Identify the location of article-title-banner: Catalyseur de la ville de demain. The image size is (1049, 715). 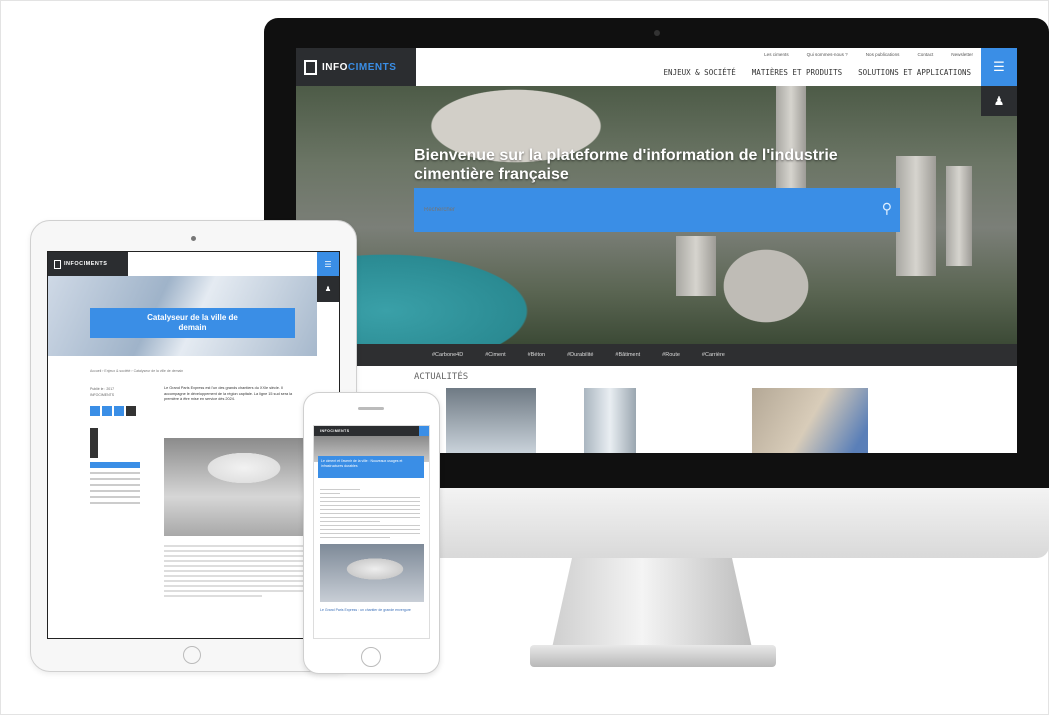
(192, 323).